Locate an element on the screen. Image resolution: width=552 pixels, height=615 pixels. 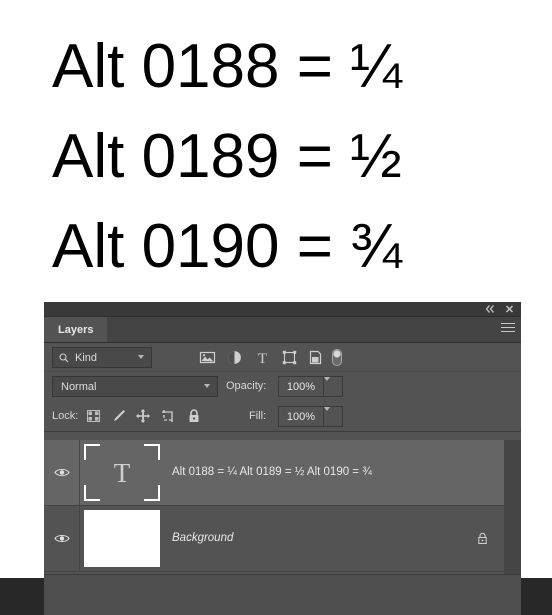
type-layer-filter-icon: T is located at coordinates (262, 357).